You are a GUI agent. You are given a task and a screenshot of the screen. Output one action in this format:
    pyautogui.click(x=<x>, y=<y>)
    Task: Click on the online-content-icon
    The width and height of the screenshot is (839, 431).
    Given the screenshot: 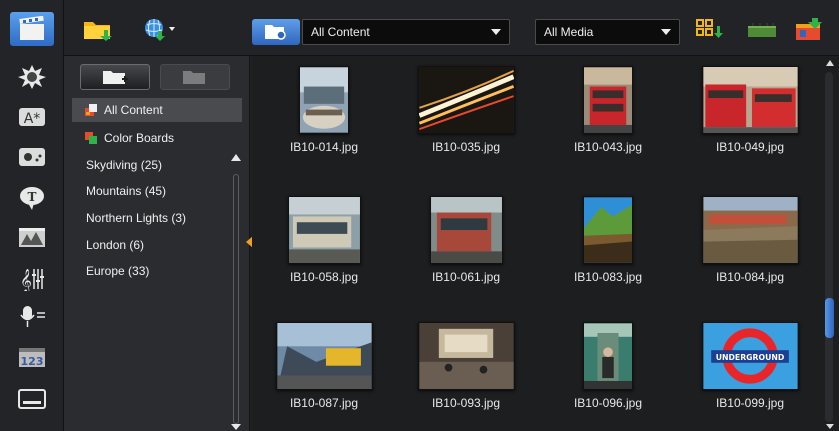 What is the action you would take?
    pyautogui.click(x=160, y=29)
    